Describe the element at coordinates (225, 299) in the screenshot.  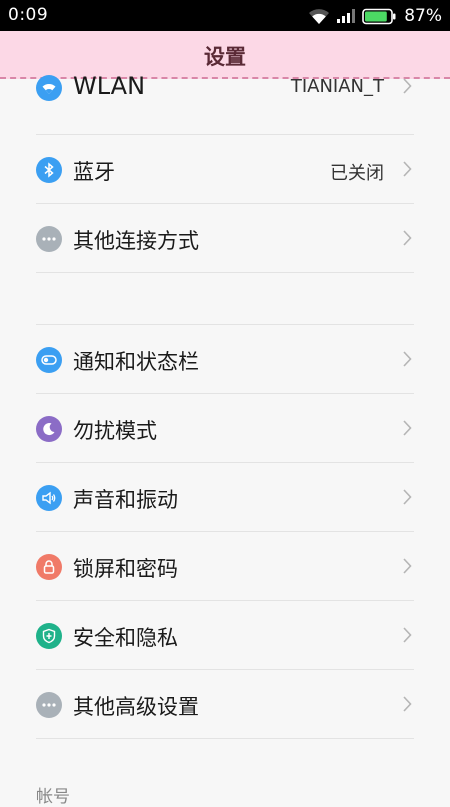
I see `section-divider` at that location.